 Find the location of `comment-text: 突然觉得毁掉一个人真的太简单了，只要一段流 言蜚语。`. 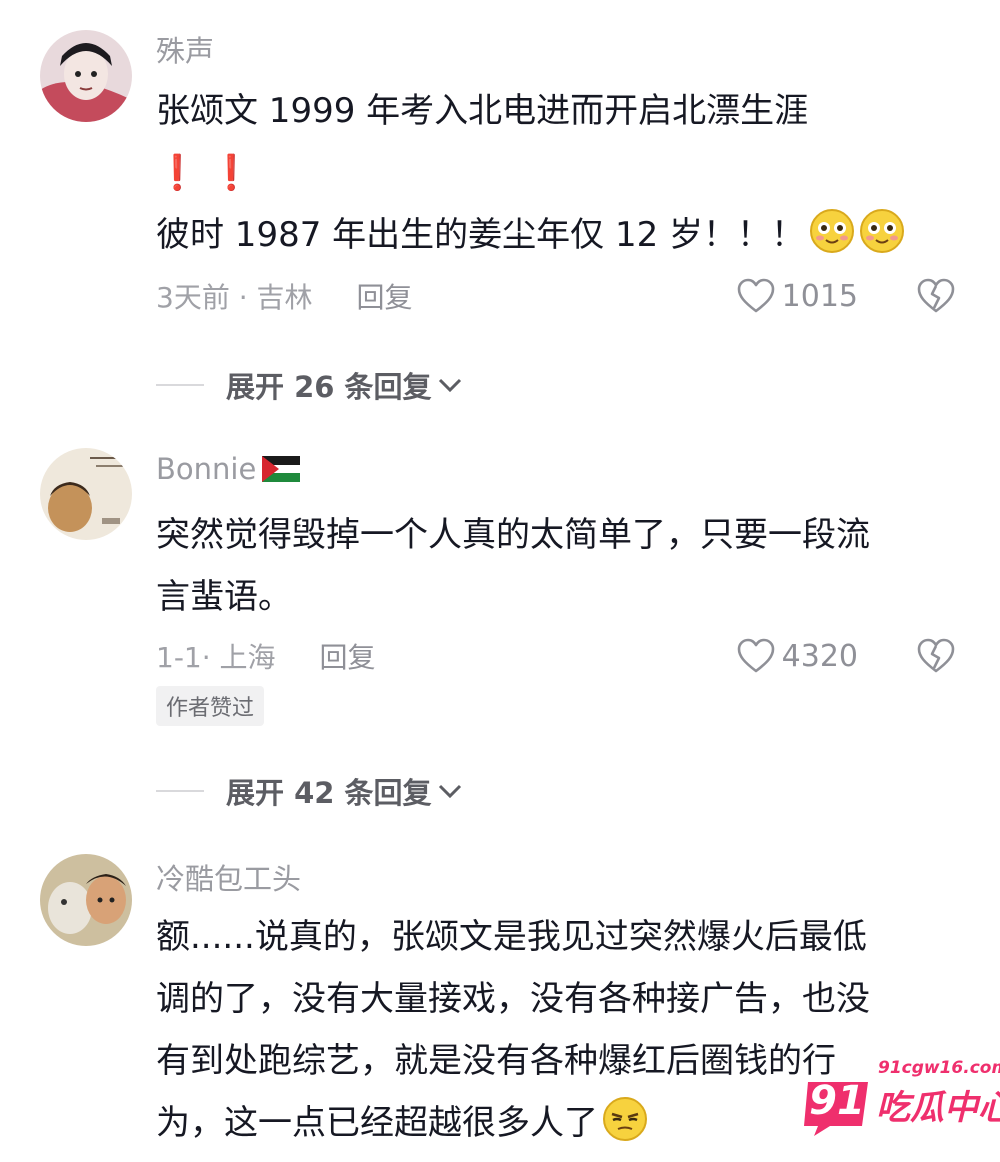

comment-text: 突然觉得毁掉一个人真的太简单了，只要一段流 言蜚语。 is located at coordinates (556, 566).